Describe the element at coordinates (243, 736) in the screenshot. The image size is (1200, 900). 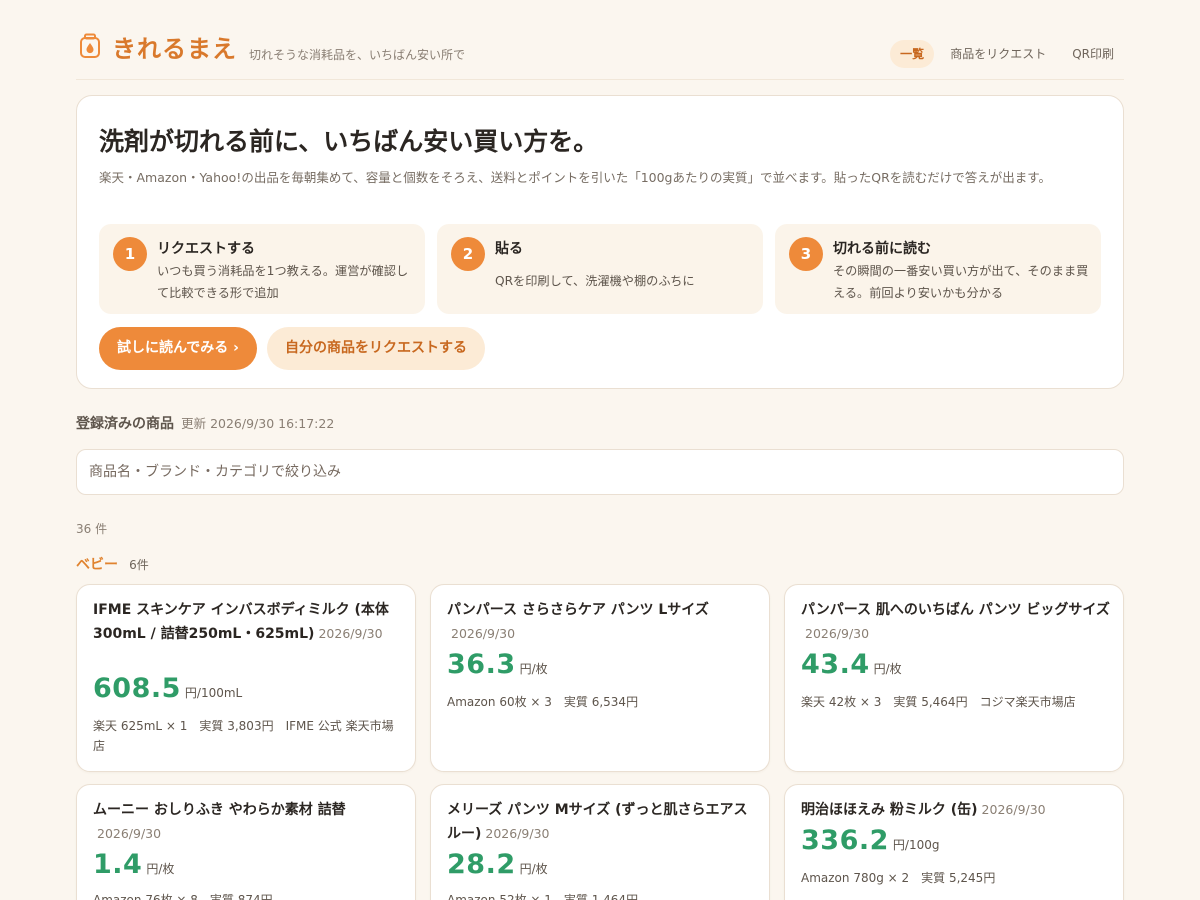
I see `product-detail: 楽天 625mL × 1 実質 3,803円 IFME 公式 楽天市場店` at that location.